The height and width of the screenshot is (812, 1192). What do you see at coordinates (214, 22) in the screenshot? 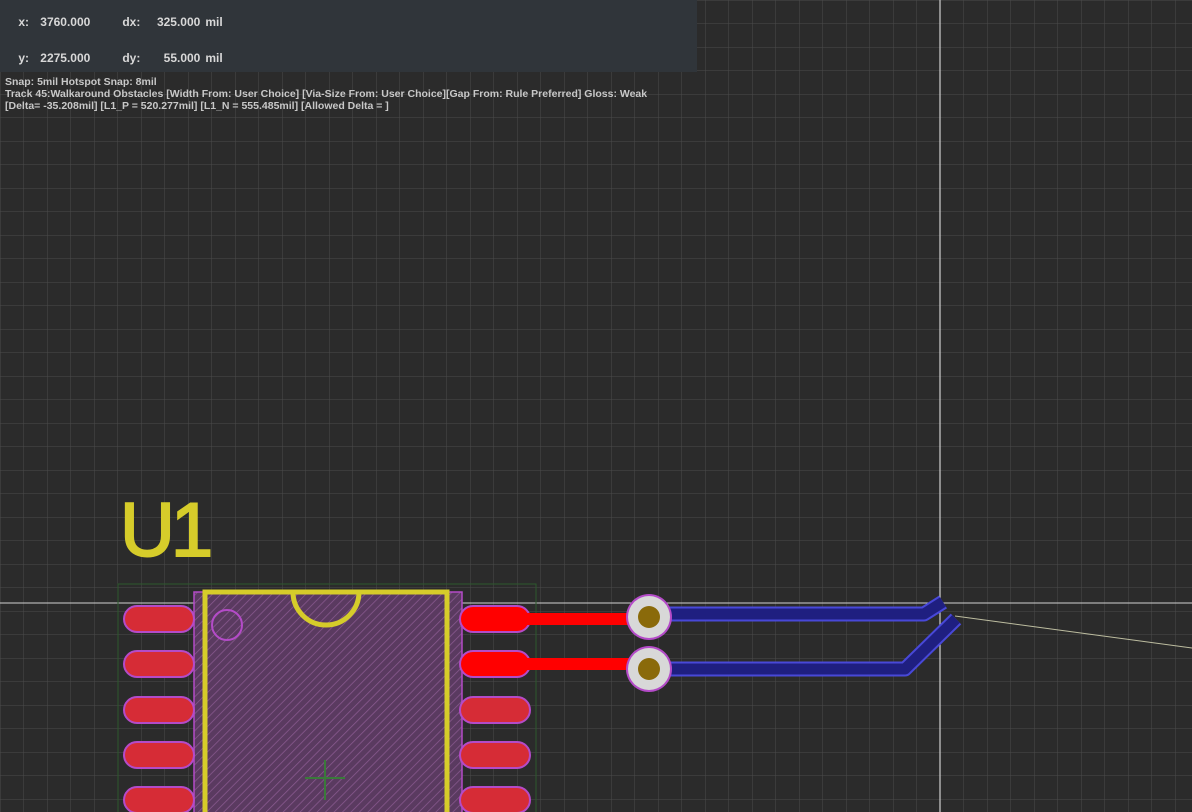
I see `dx-unit: mil` at bounding box center [214, 22].